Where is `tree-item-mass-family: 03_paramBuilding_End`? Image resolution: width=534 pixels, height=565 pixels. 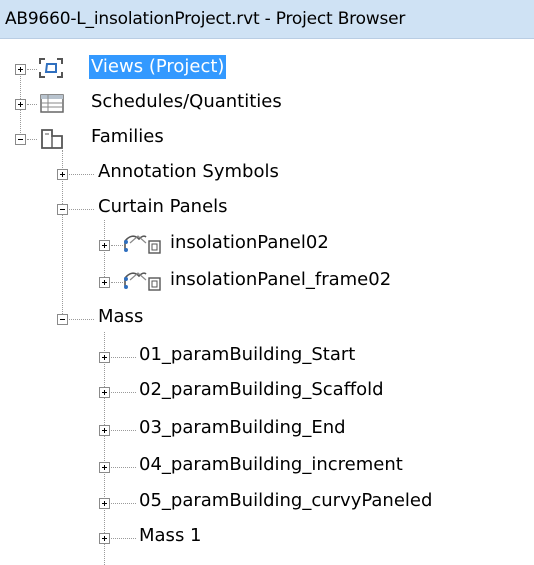
tree-item-mass-family: 03_paramBuilding_End is located at coordinates (267, 429).